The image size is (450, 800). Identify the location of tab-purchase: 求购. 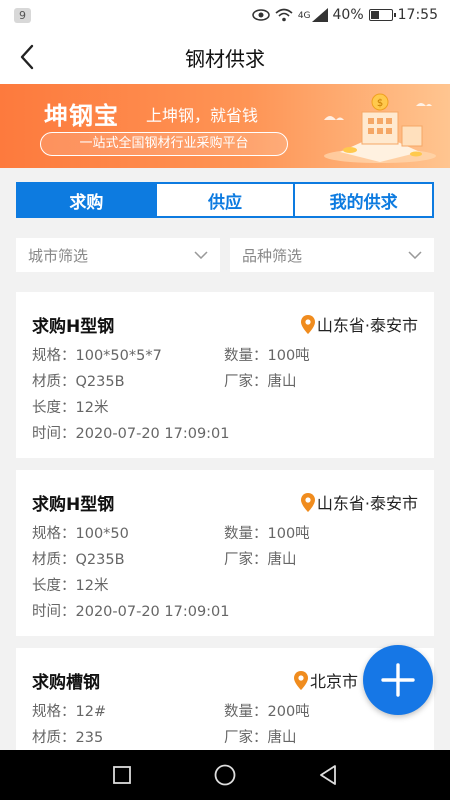
(86, 200).